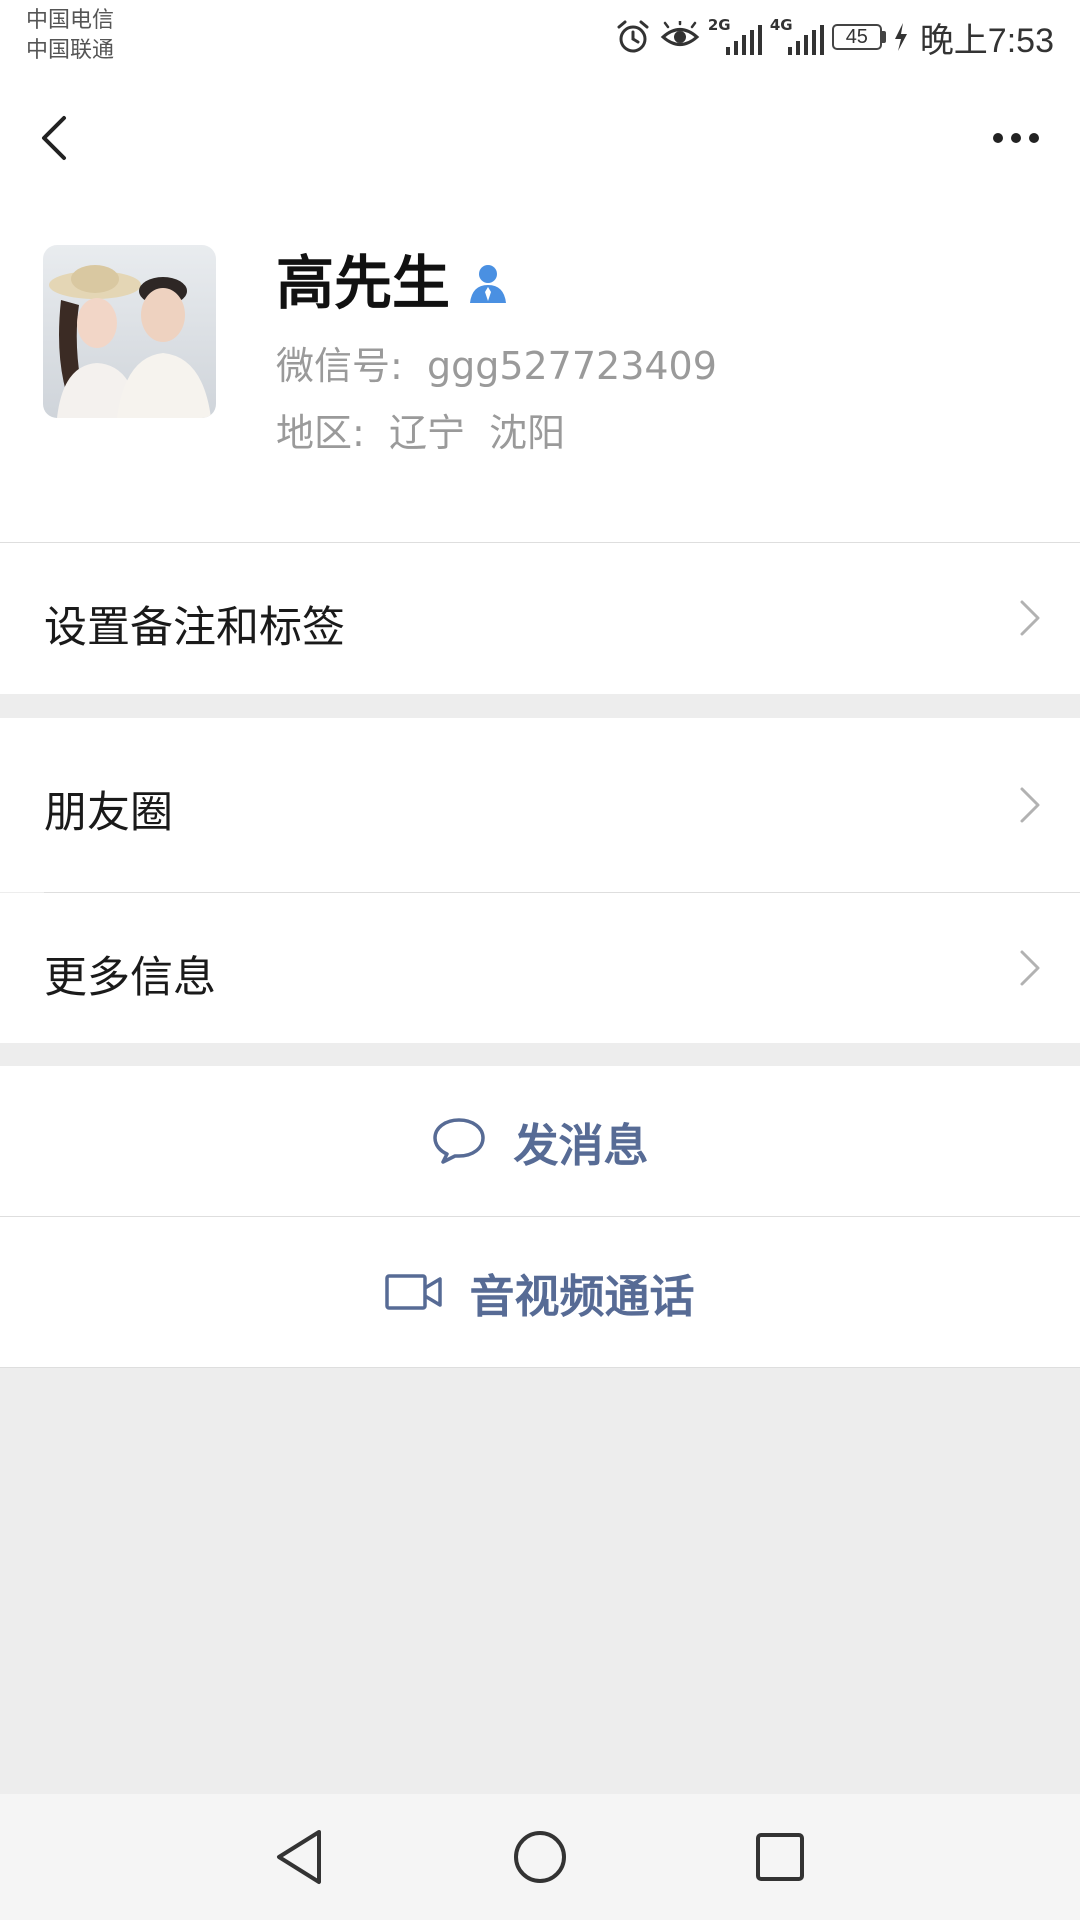 The width and height of the screenshot is (1080, 1920). Describe the element at coordinates (70, 36) in the screenshot. I see `carrier-info: 中国电信 中国联通` at that location.